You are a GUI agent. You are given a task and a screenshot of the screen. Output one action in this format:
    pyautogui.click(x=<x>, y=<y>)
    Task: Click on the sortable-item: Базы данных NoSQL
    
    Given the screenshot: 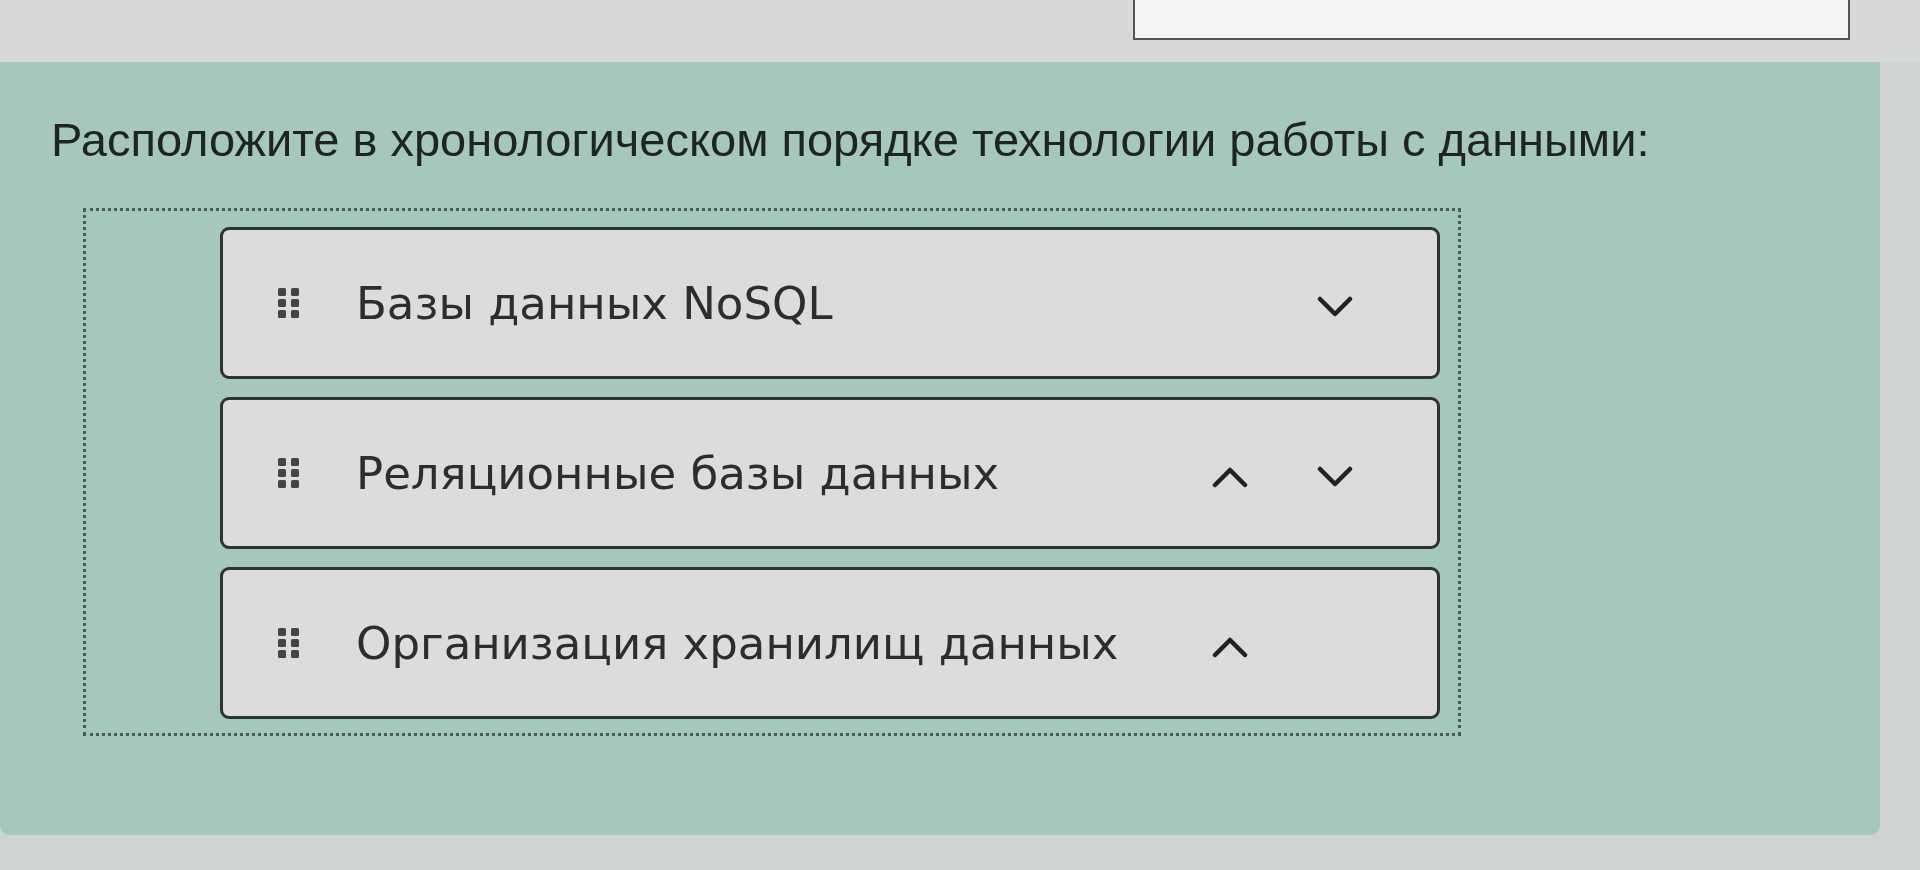 What is the action you would take?
    pyautogui.click(x=830, y=303)
    